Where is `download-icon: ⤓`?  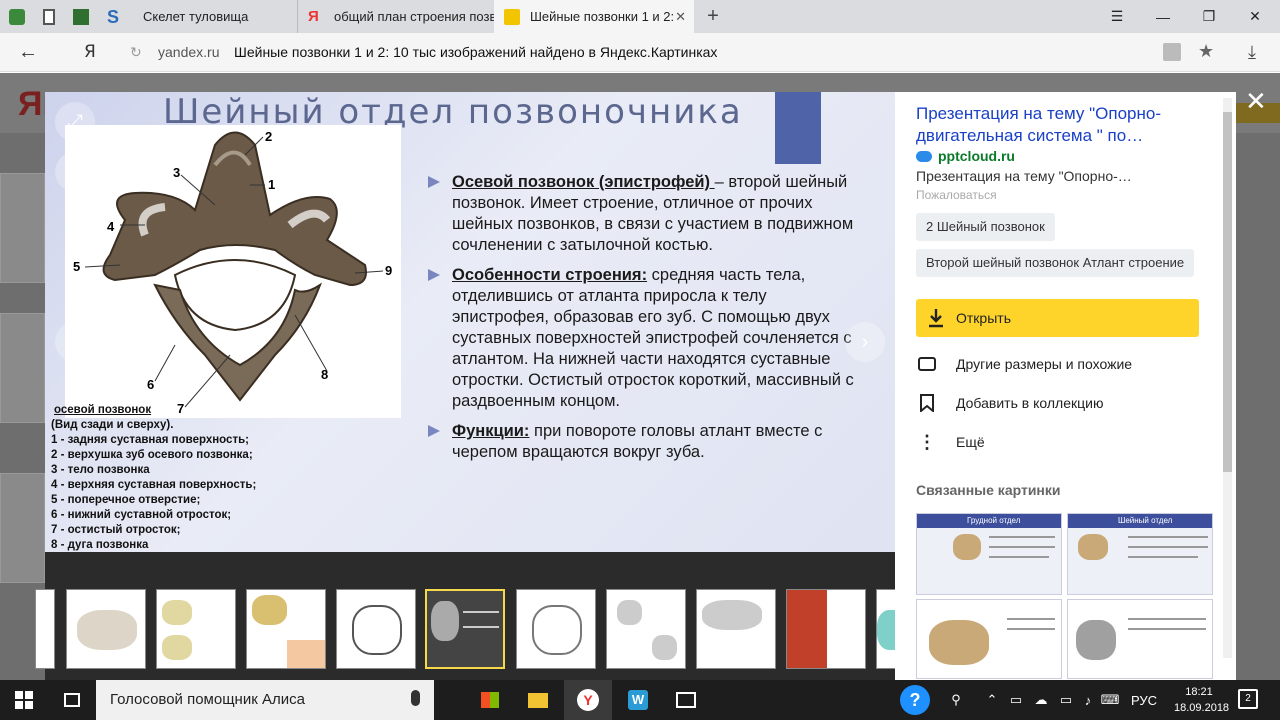
download-icon: ⤓ is located at coordinates (1252, 52).